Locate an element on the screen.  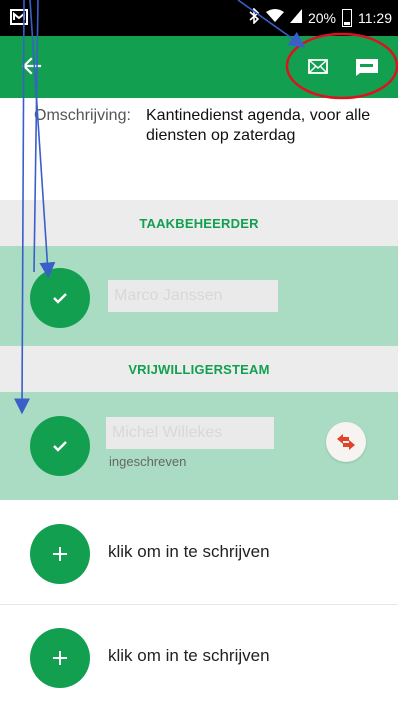
battery-icon is located at coordinates (347, 18).